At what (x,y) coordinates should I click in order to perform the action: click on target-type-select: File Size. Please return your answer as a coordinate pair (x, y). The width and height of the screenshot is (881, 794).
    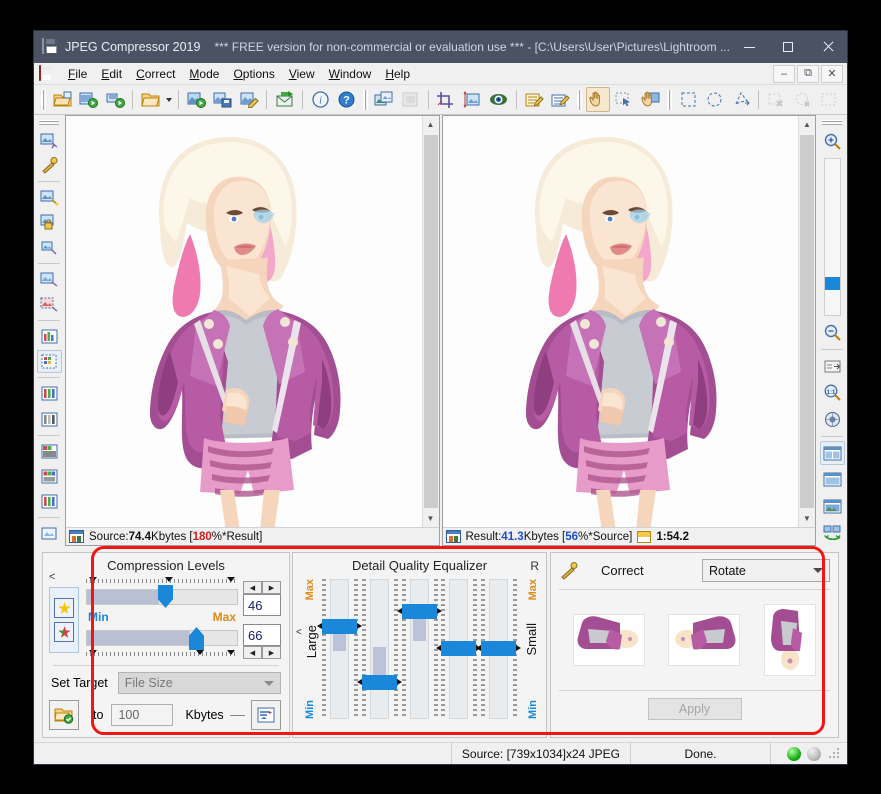
    Looking at the image, I should click on (199, 683).